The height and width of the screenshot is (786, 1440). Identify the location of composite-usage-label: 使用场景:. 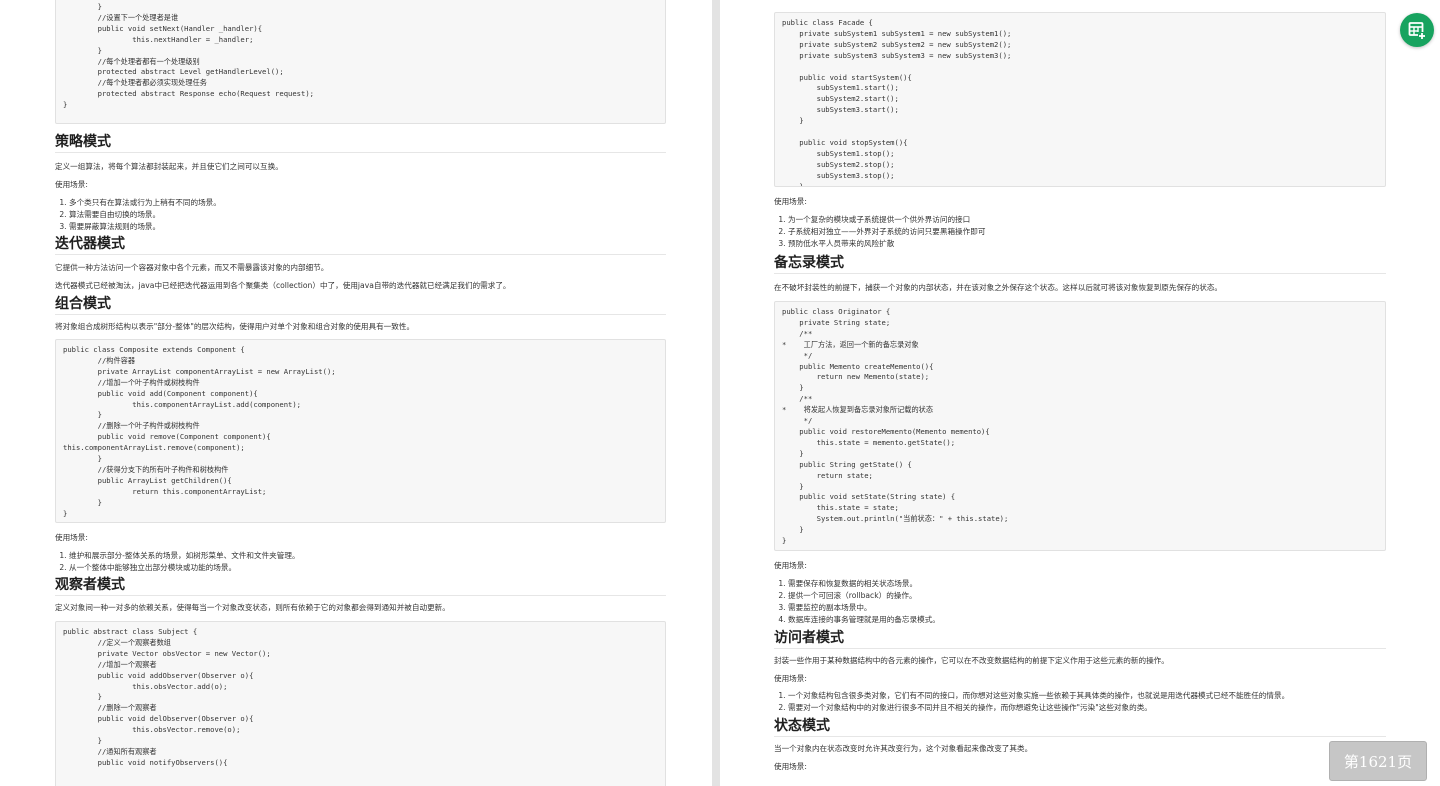
(71, 537).